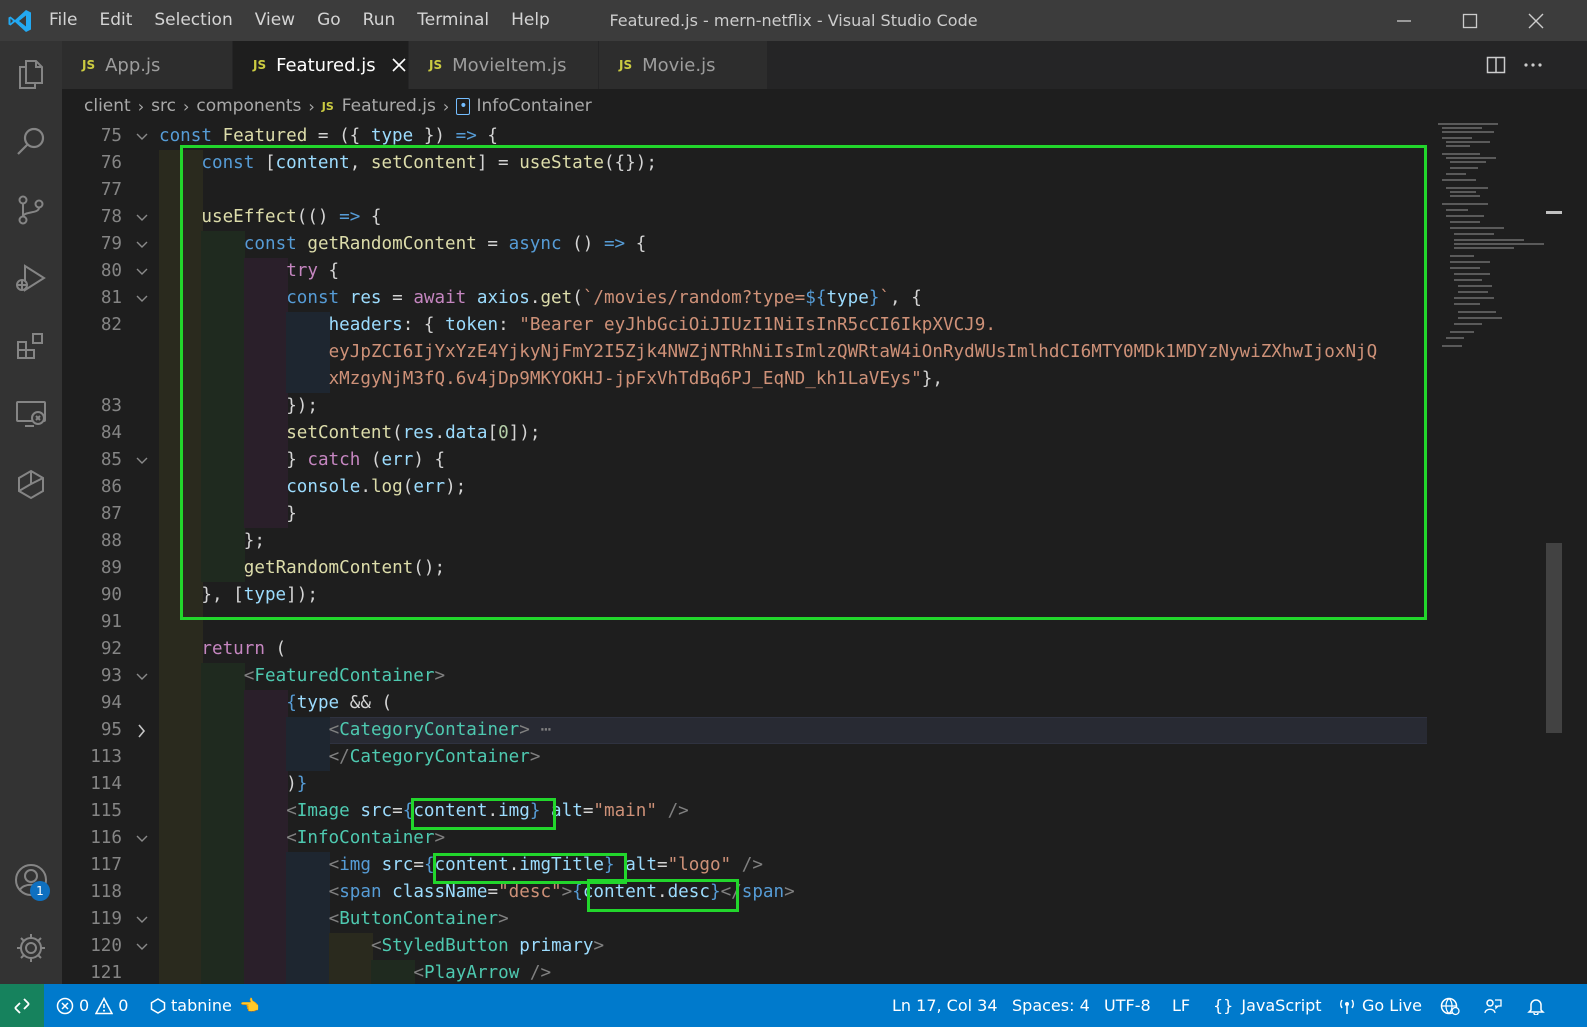 This screenshot has height=1027, width=1587. I want to click on pointing-hand-icon: 👈, so click(249, 1005).